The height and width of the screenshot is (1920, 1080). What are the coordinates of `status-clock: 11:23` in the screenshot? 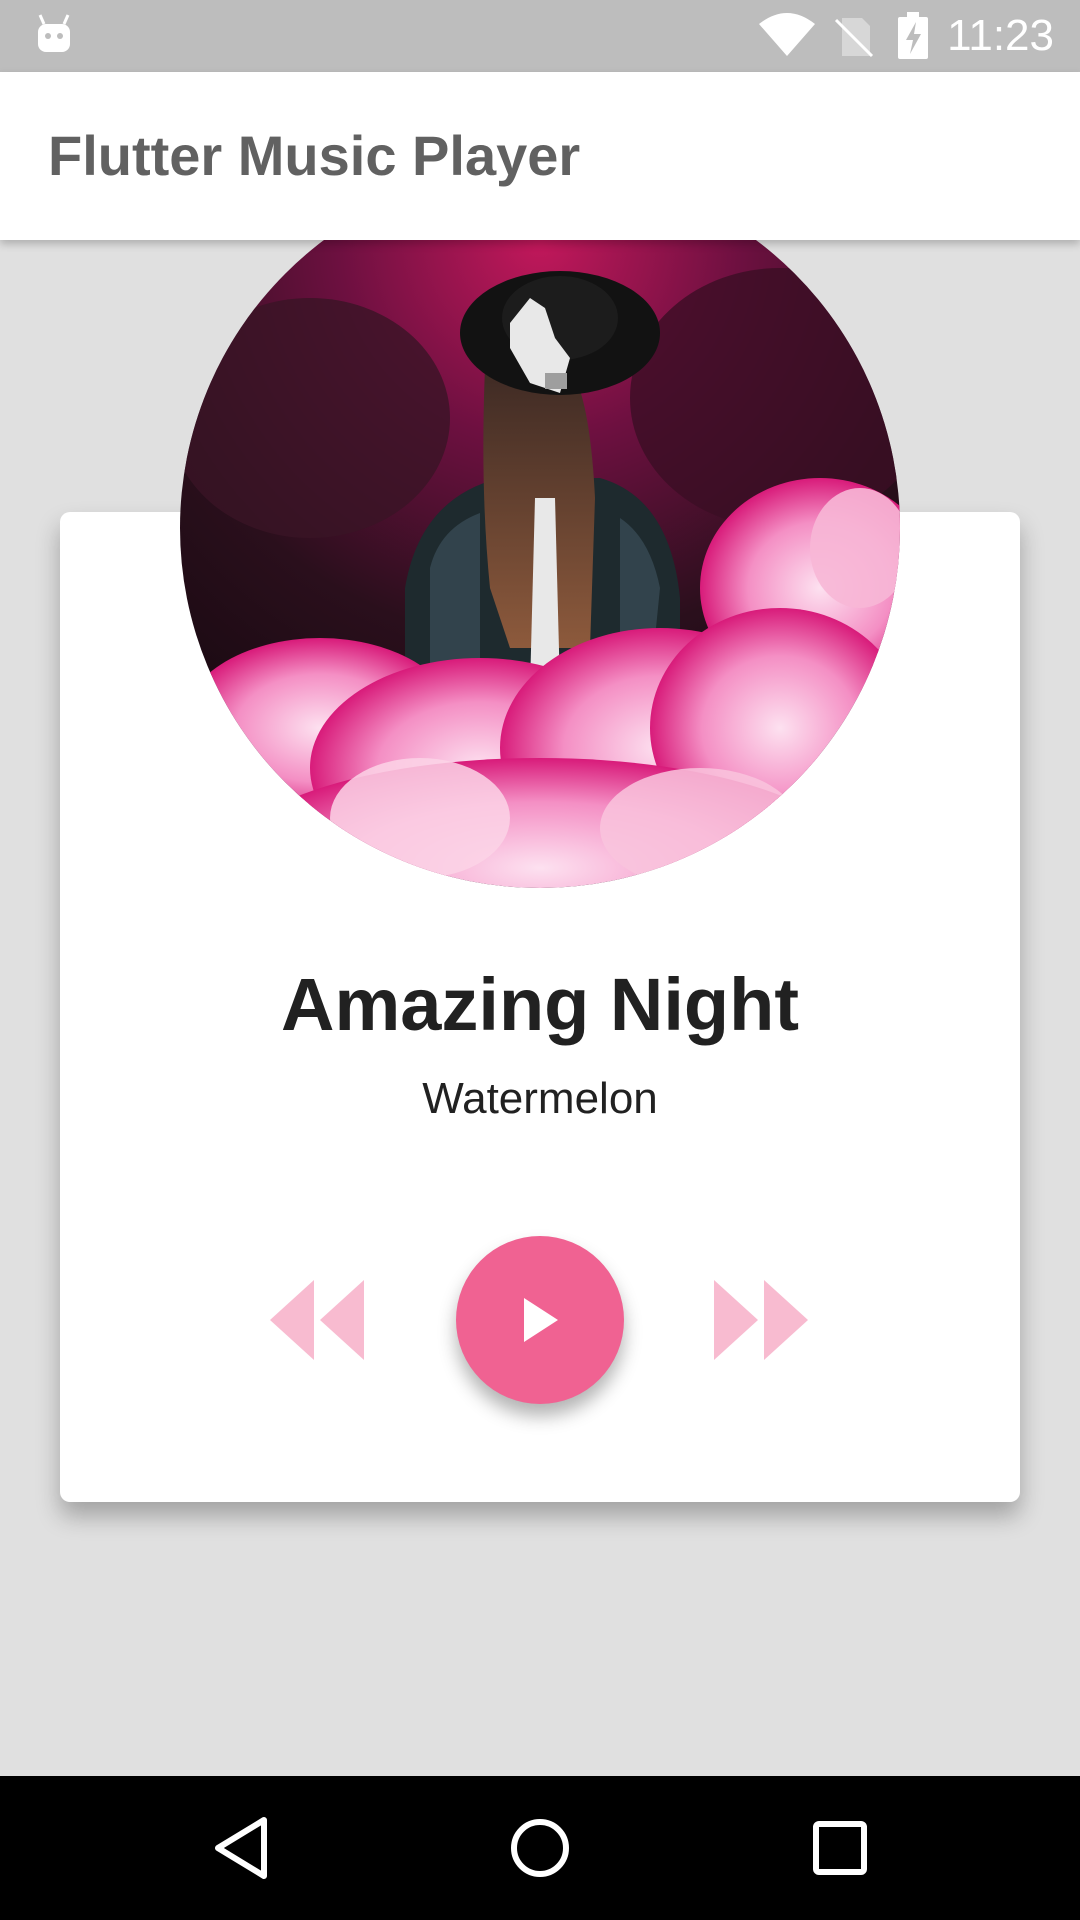 It's located at (1000, 35).